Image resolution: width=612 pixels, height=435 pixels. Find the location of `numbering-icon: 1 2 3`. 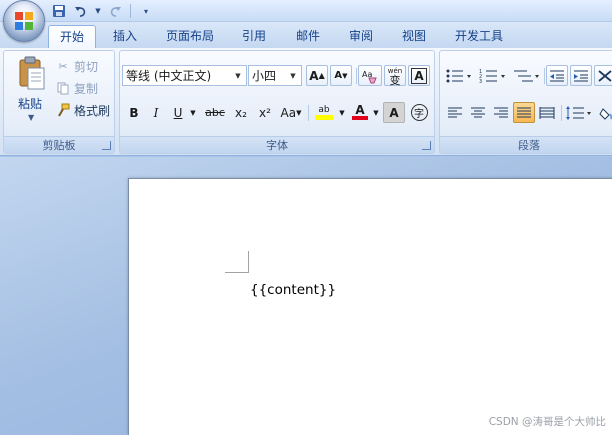

numbering-icon: 1 2 3 is located at coordinates (492, 76).